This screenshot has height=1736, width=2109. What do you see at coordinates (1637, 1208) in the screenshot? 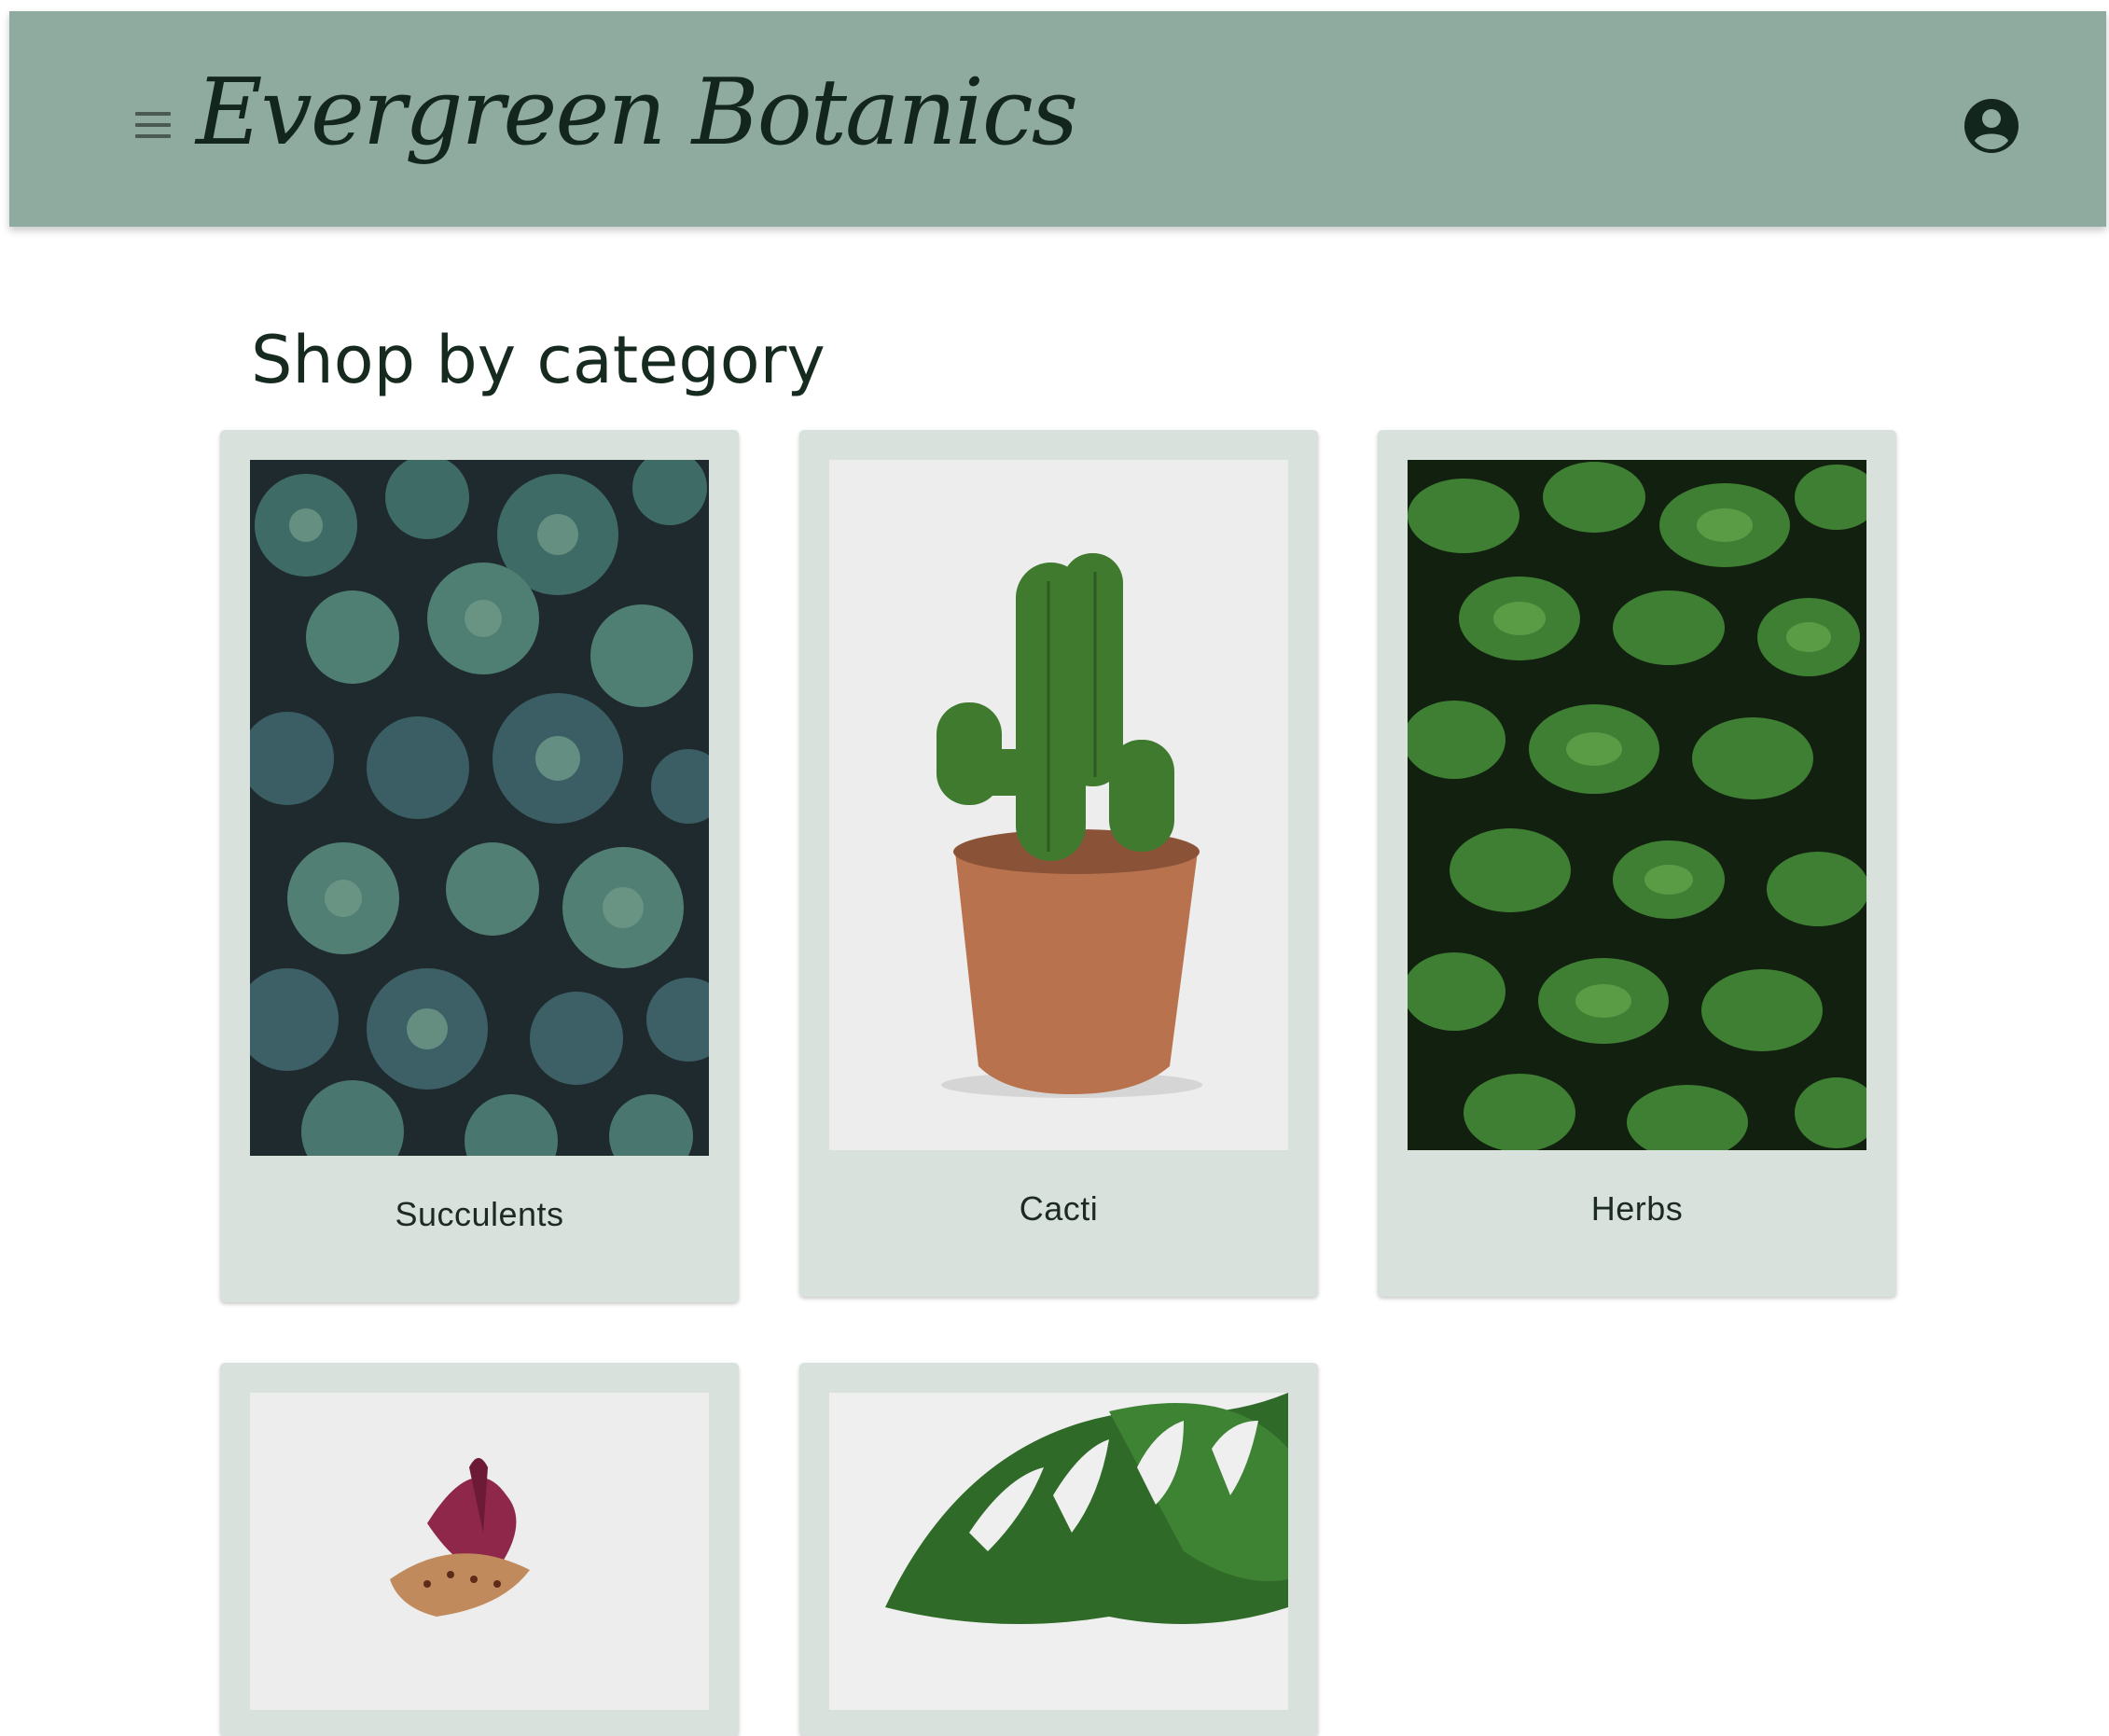
I see `category-label: Herbs` at bounding box center [1637, 1208].